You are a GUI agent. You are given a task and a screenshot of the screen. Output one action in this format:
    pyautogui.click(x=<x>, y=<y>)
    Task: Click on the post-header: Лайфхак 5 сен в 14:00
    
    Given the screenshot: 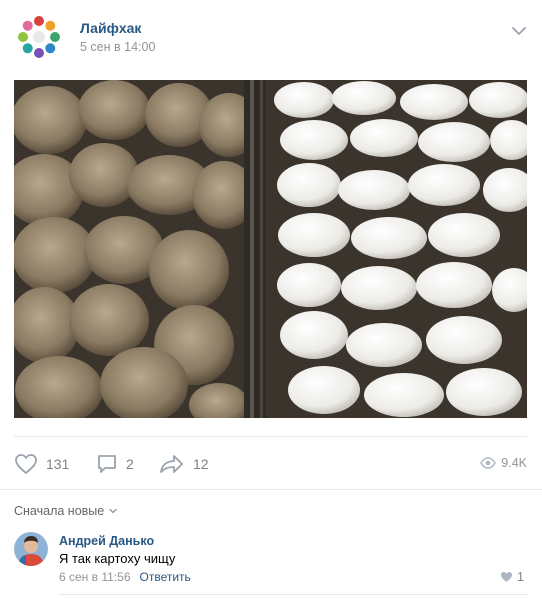 What is the action you would take?
    pyautogui.click(x=271, y=38)
    